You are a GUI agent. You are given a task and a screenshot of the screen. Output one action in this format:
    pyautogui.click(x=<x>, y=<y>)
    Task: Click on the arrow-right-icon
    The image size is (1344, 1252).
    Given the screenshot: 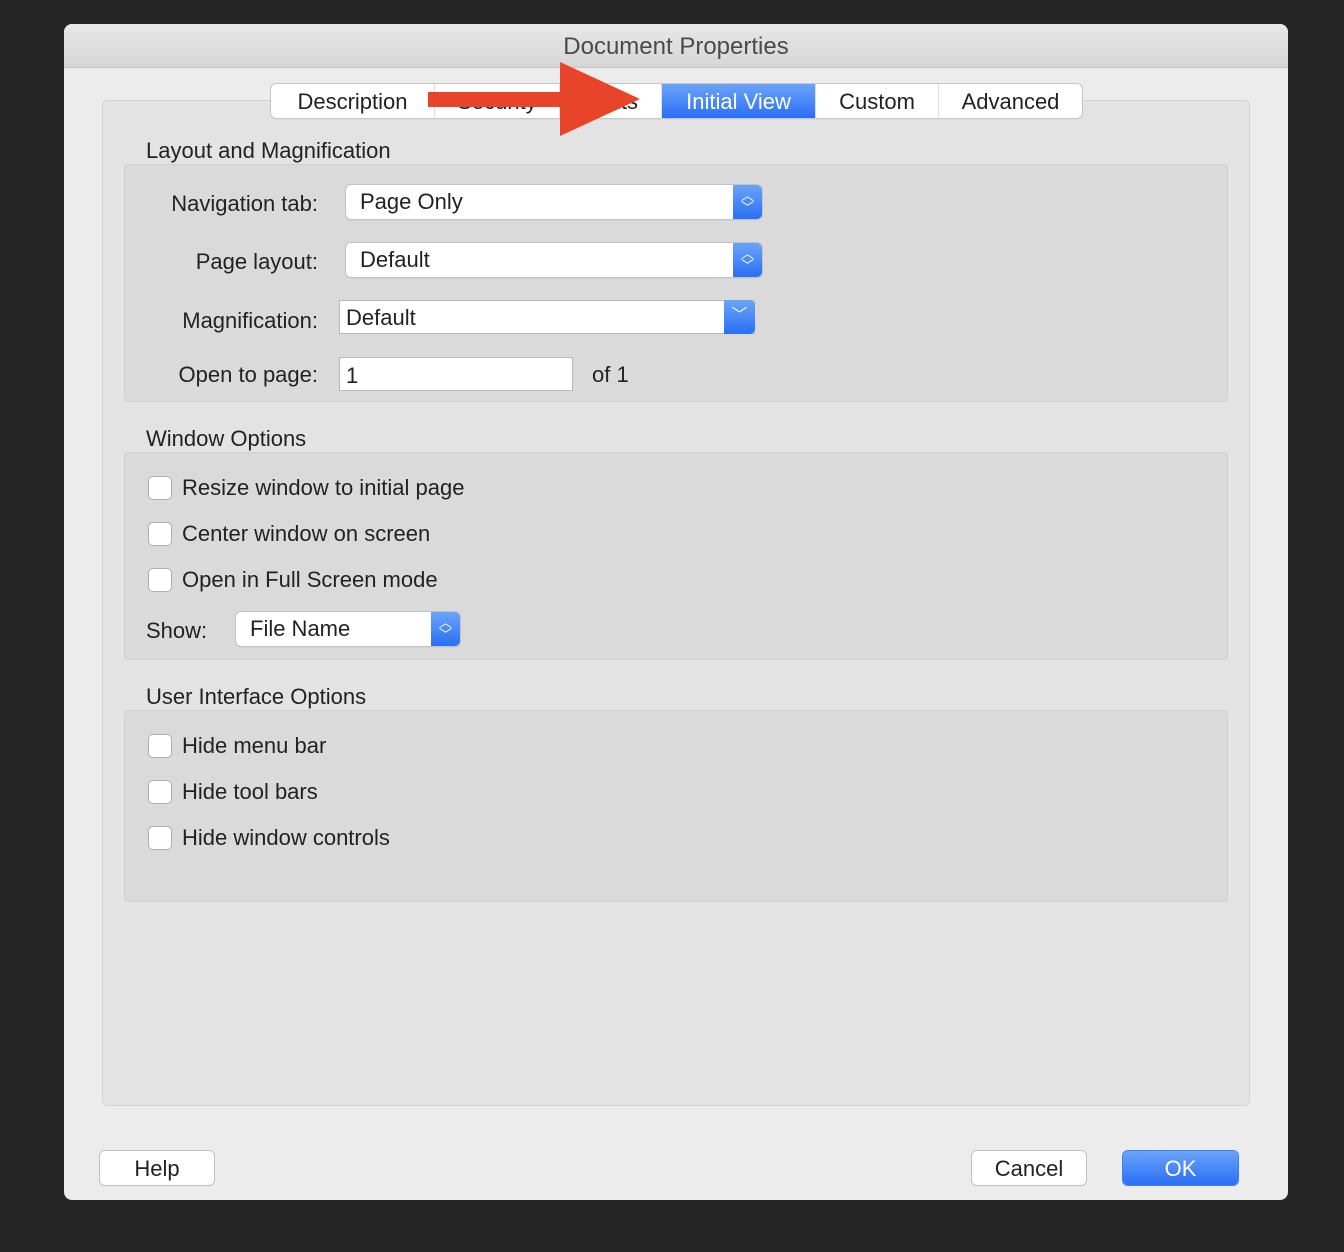 What is the action you would take?
    pyautogui.click(x=534, y=99)
    